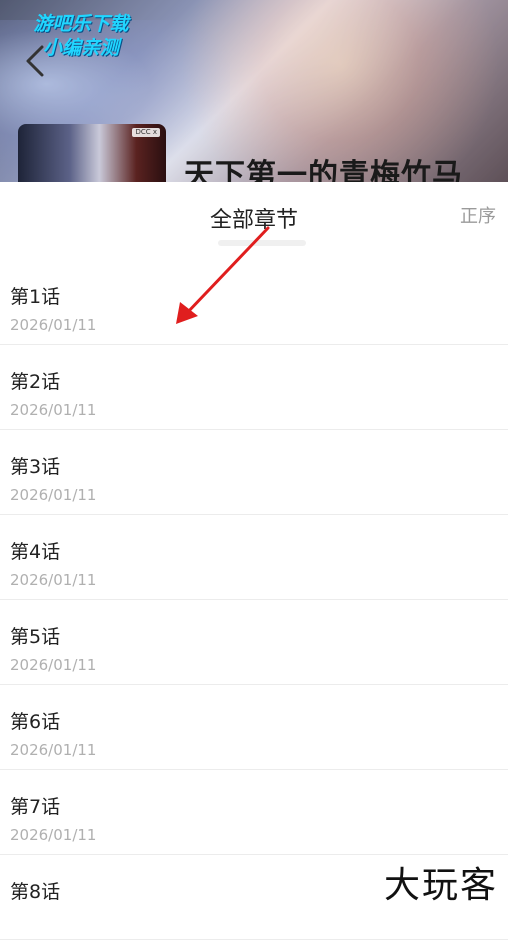 The width and height of the screenshot is (508, 940). I want to click on chapter-sheet-title: 全部章节, so click(253, 220).